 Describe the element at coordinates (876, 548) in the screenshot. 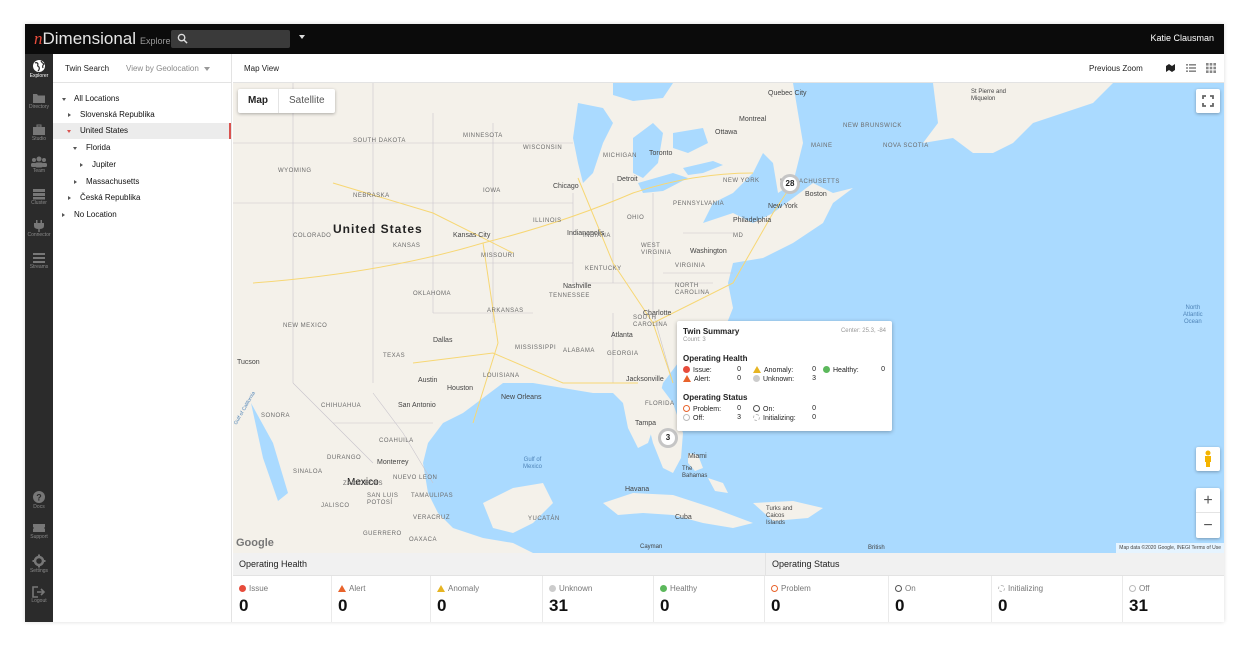

I see `map-label-city: British` at that location.